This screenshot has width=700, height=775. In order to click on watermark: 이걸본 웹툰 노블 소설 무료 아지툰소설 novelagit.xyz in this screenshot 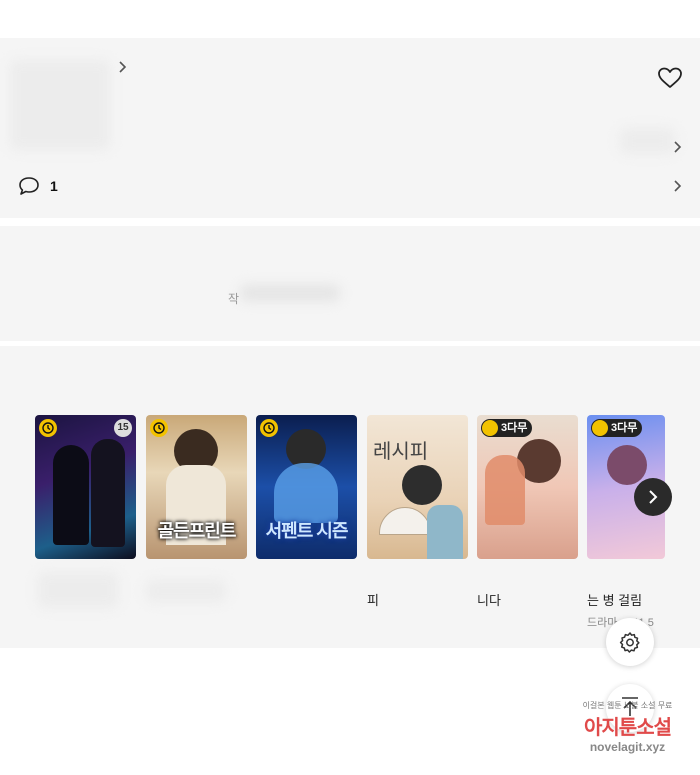, I will do `click(627, 727)`.